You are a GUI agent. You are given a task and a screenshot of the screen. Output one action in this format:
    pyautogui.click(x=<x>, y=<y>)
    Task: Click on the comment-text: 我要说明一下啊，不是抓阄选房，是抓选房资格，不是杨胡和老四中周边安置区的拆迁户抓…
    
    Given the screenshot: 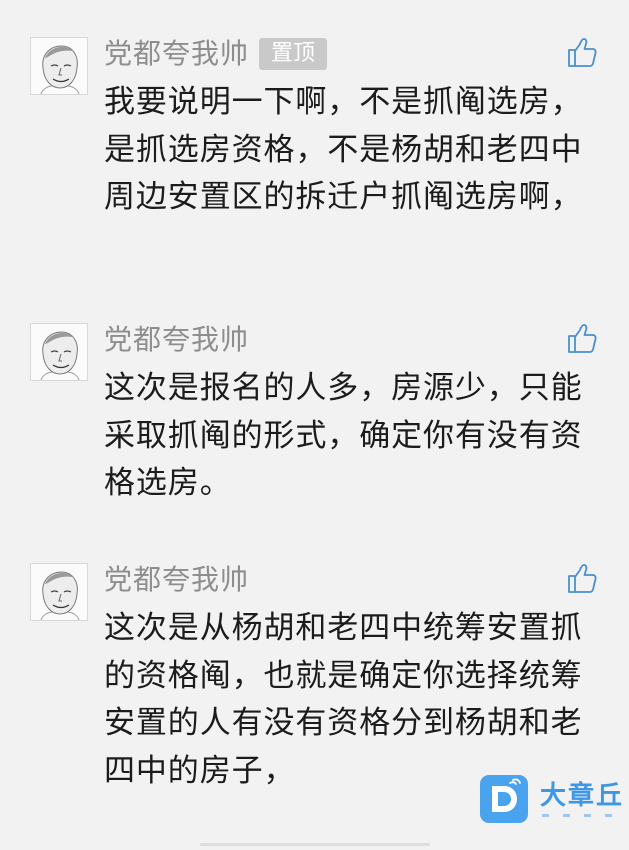 What is the action you would take?
    pyautogui.click(x=343, y=149)
    